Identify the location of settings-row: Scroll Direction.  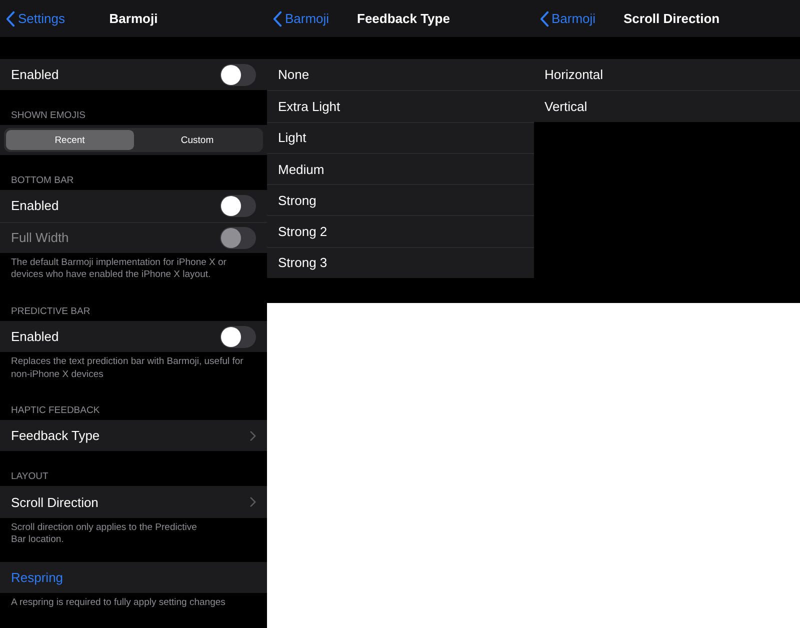
(133, 502).